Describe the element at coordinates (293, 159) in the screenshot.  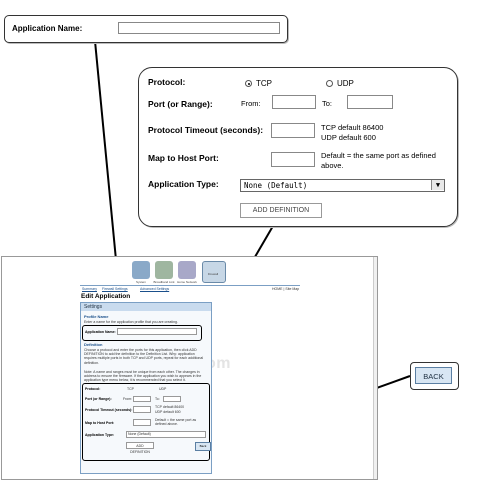
I see `map-host-port-input` at that location.